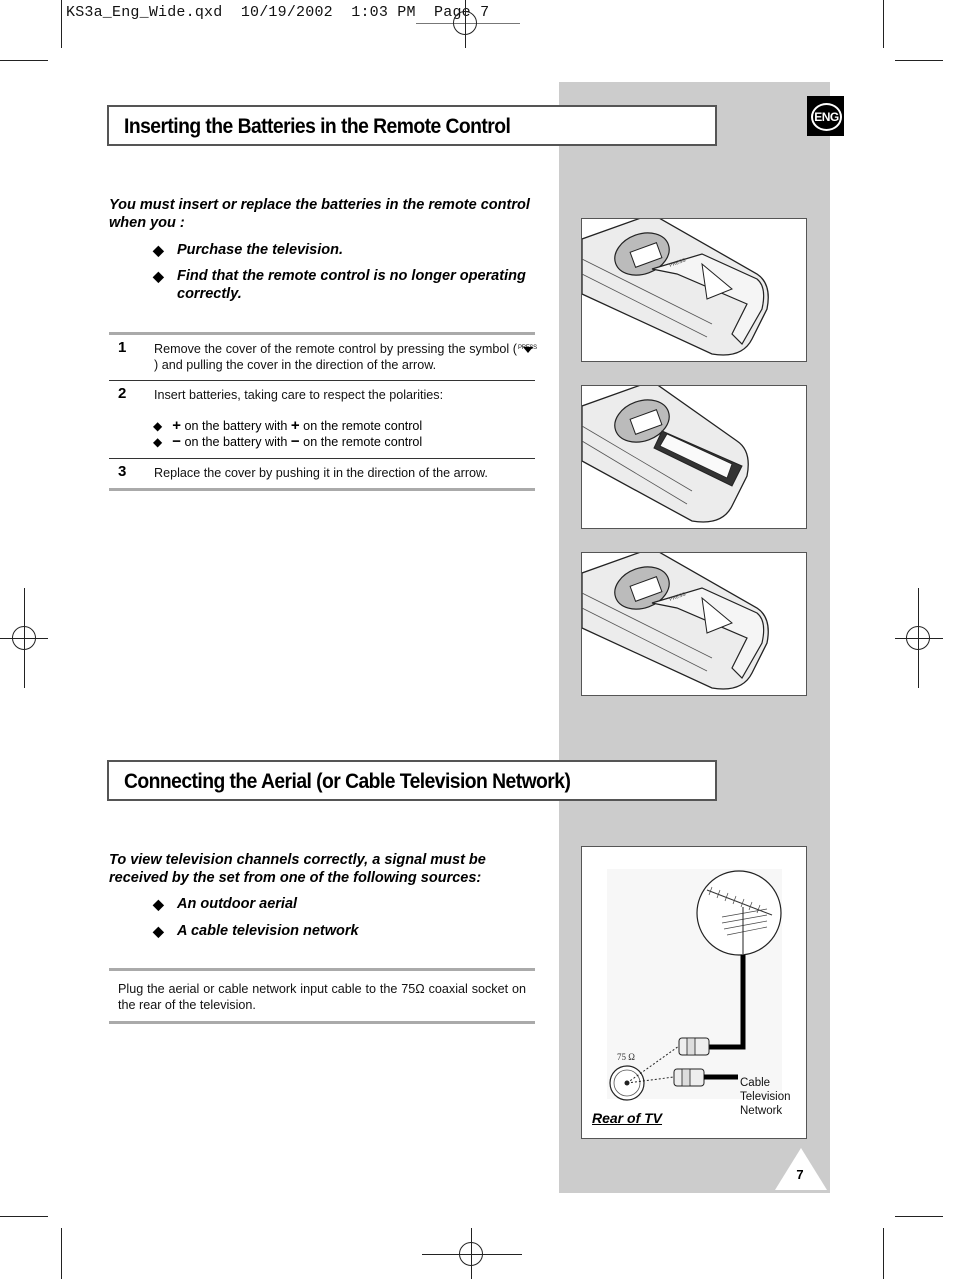  Describe the element at coordinates (675, 621) in the screenshot. I see `remote-control-close-cover-icon: PRESS` at that location.